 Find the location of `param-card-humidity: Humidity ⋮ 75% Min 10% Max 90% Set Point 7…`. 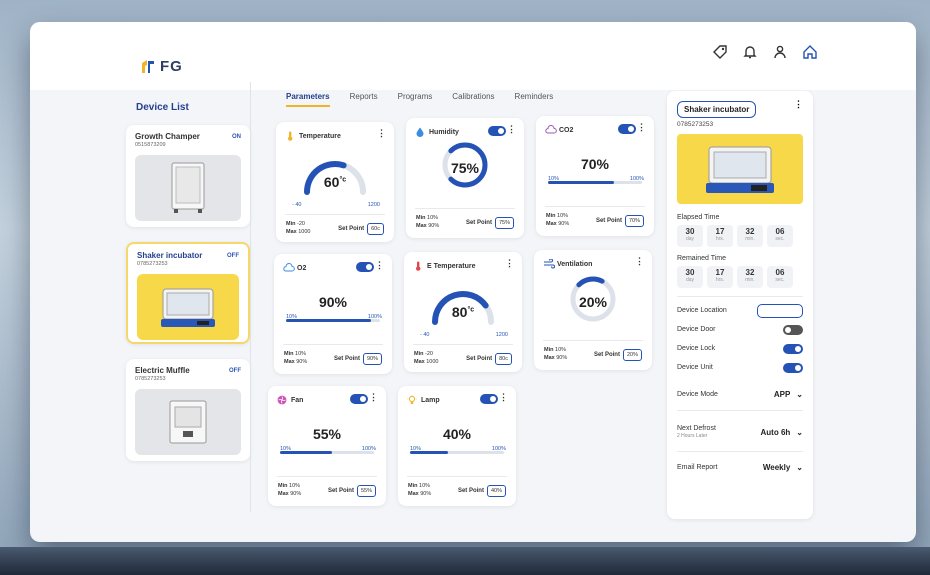

param-card-humidity: Humidity ⋮ 75% Min 10% Max 90% Set Point 7… is located at coordinates (465, 178).